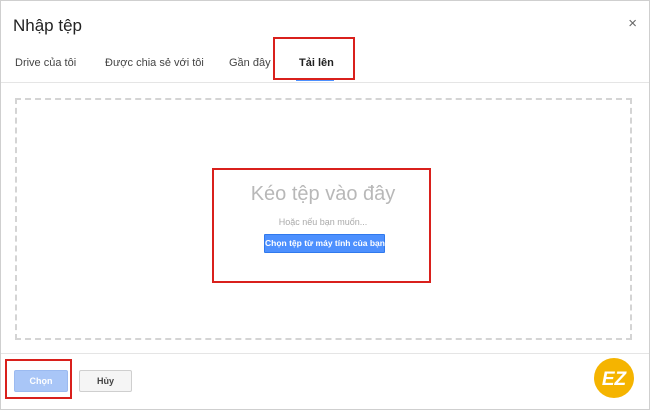 This screenshot has width=650, height=410. Describe the element at coordinates (315, 80) in the screenshot. I see `active-tab-indicator` at that location.